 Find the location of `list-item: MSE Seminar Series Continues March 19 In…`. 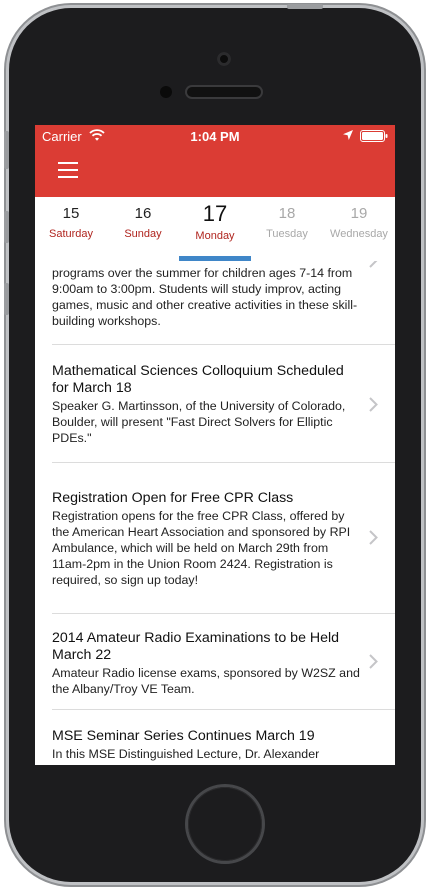

list-item: MSE Seminar Series Continues March 19 In… is located at coordinates (215, 737).